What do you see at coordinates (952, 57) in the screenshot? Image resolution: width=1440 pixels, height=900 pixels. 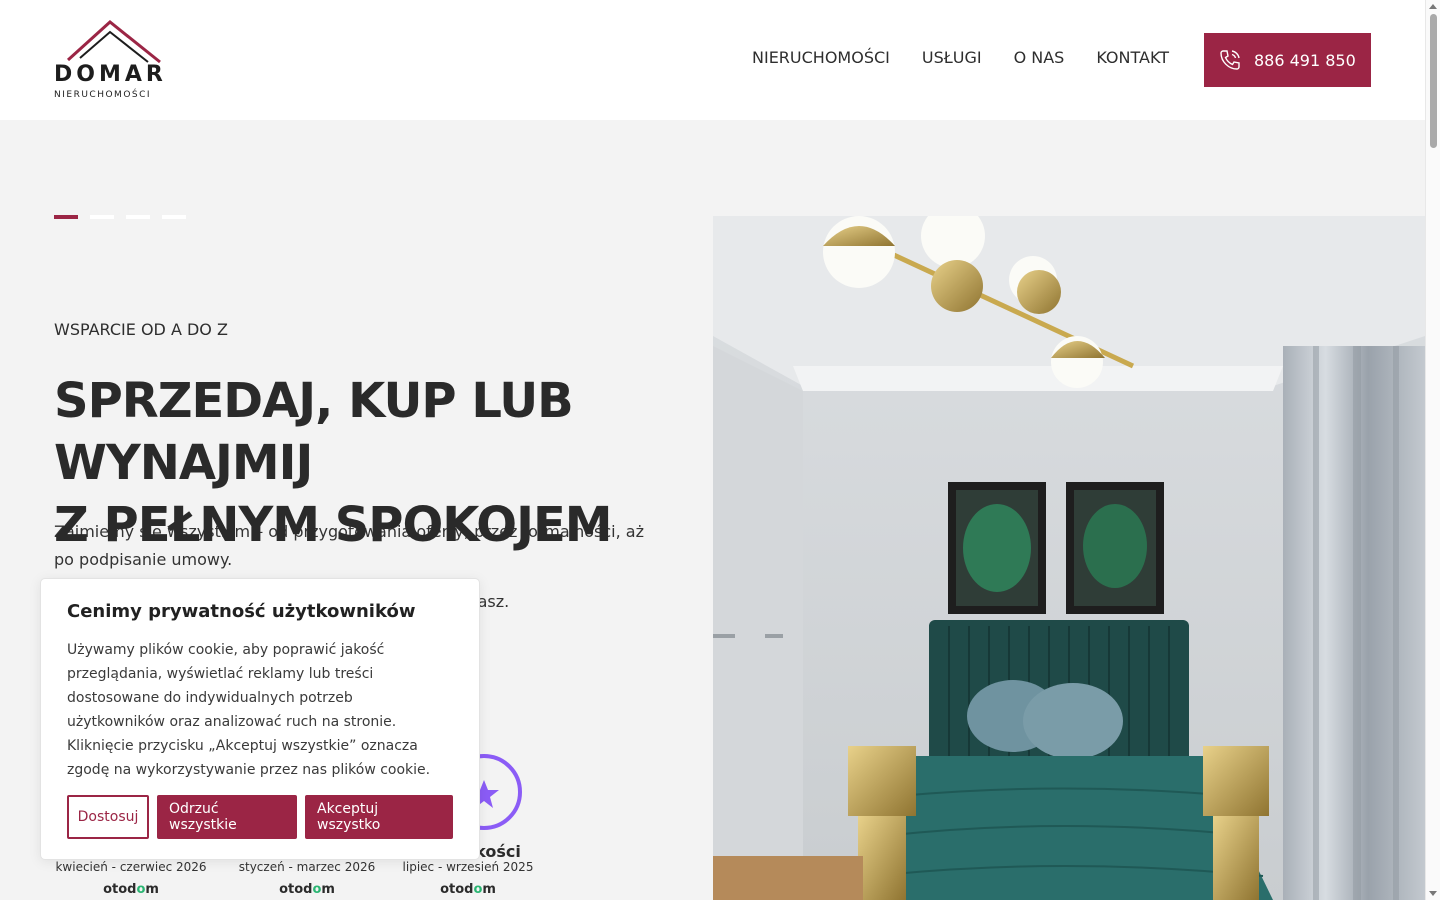 I see `nav-item-uslugi: USŁUGI` at bounding box center [952, 57].